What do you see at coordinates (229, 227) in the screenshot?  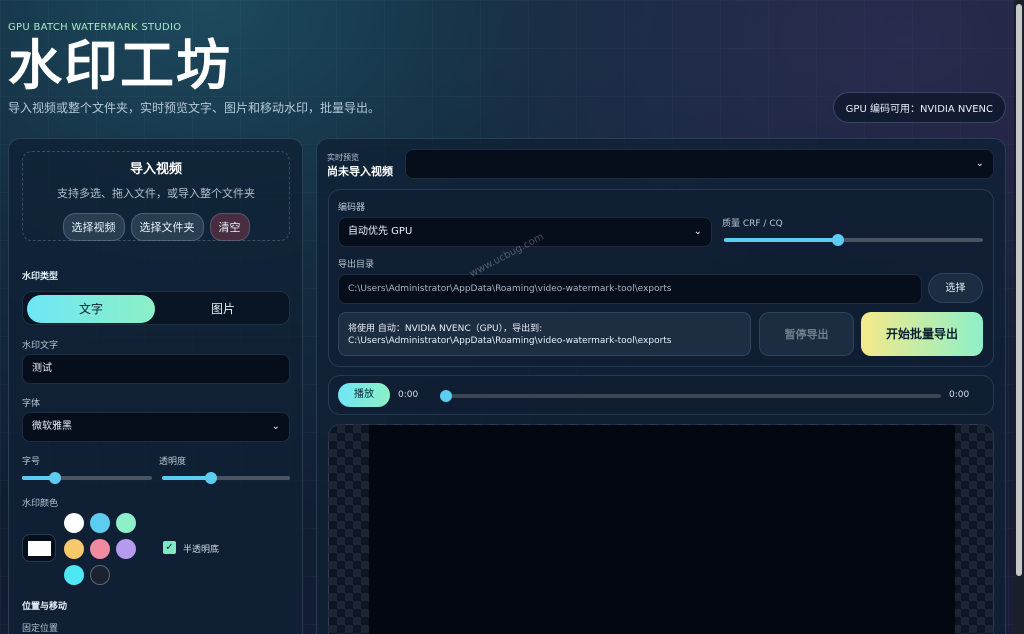 I see `clear-button: 清空` at bounding box center [229, 227].